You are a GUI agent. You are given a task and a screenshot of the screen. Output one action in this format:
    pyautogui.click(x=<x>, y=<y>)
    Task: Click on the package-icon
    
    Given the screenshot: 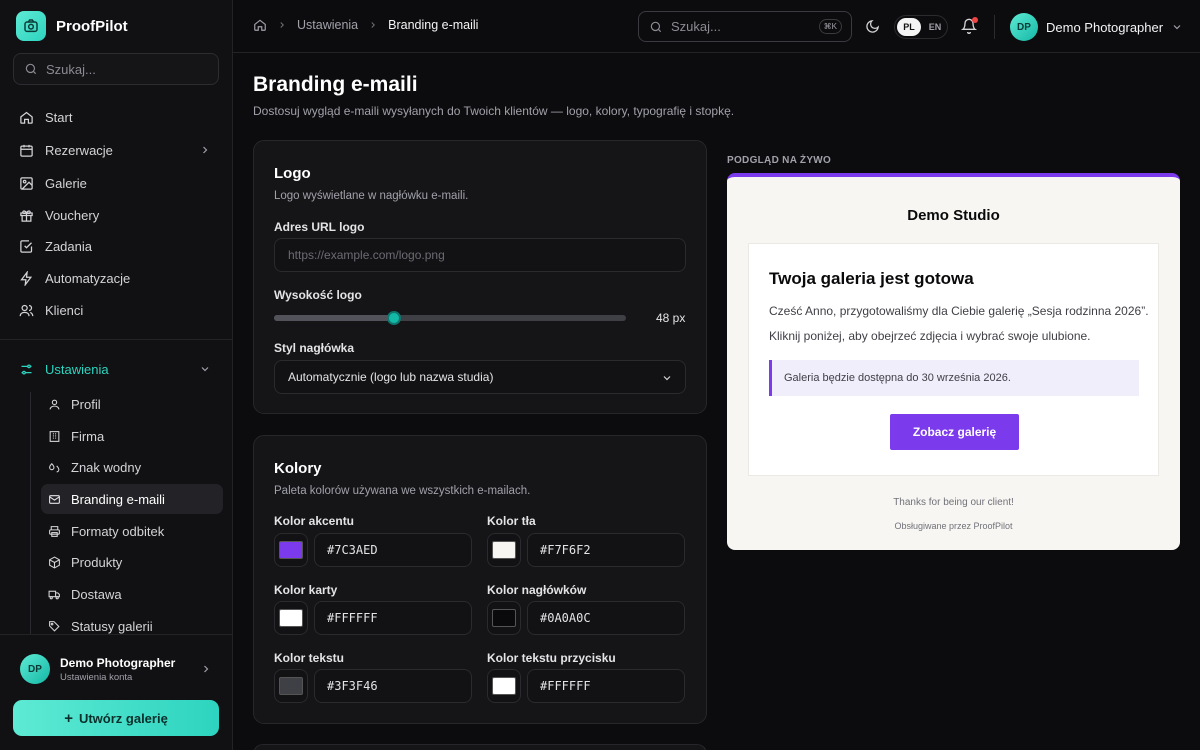 What is the action you would take?
    pyautogui.click(x=54, y=562)
    